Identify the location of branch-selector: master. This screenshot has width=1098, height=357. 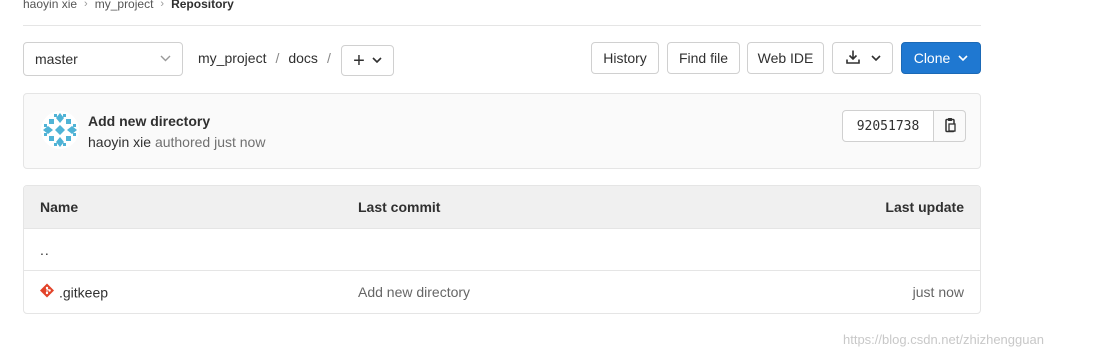
(103, 59).